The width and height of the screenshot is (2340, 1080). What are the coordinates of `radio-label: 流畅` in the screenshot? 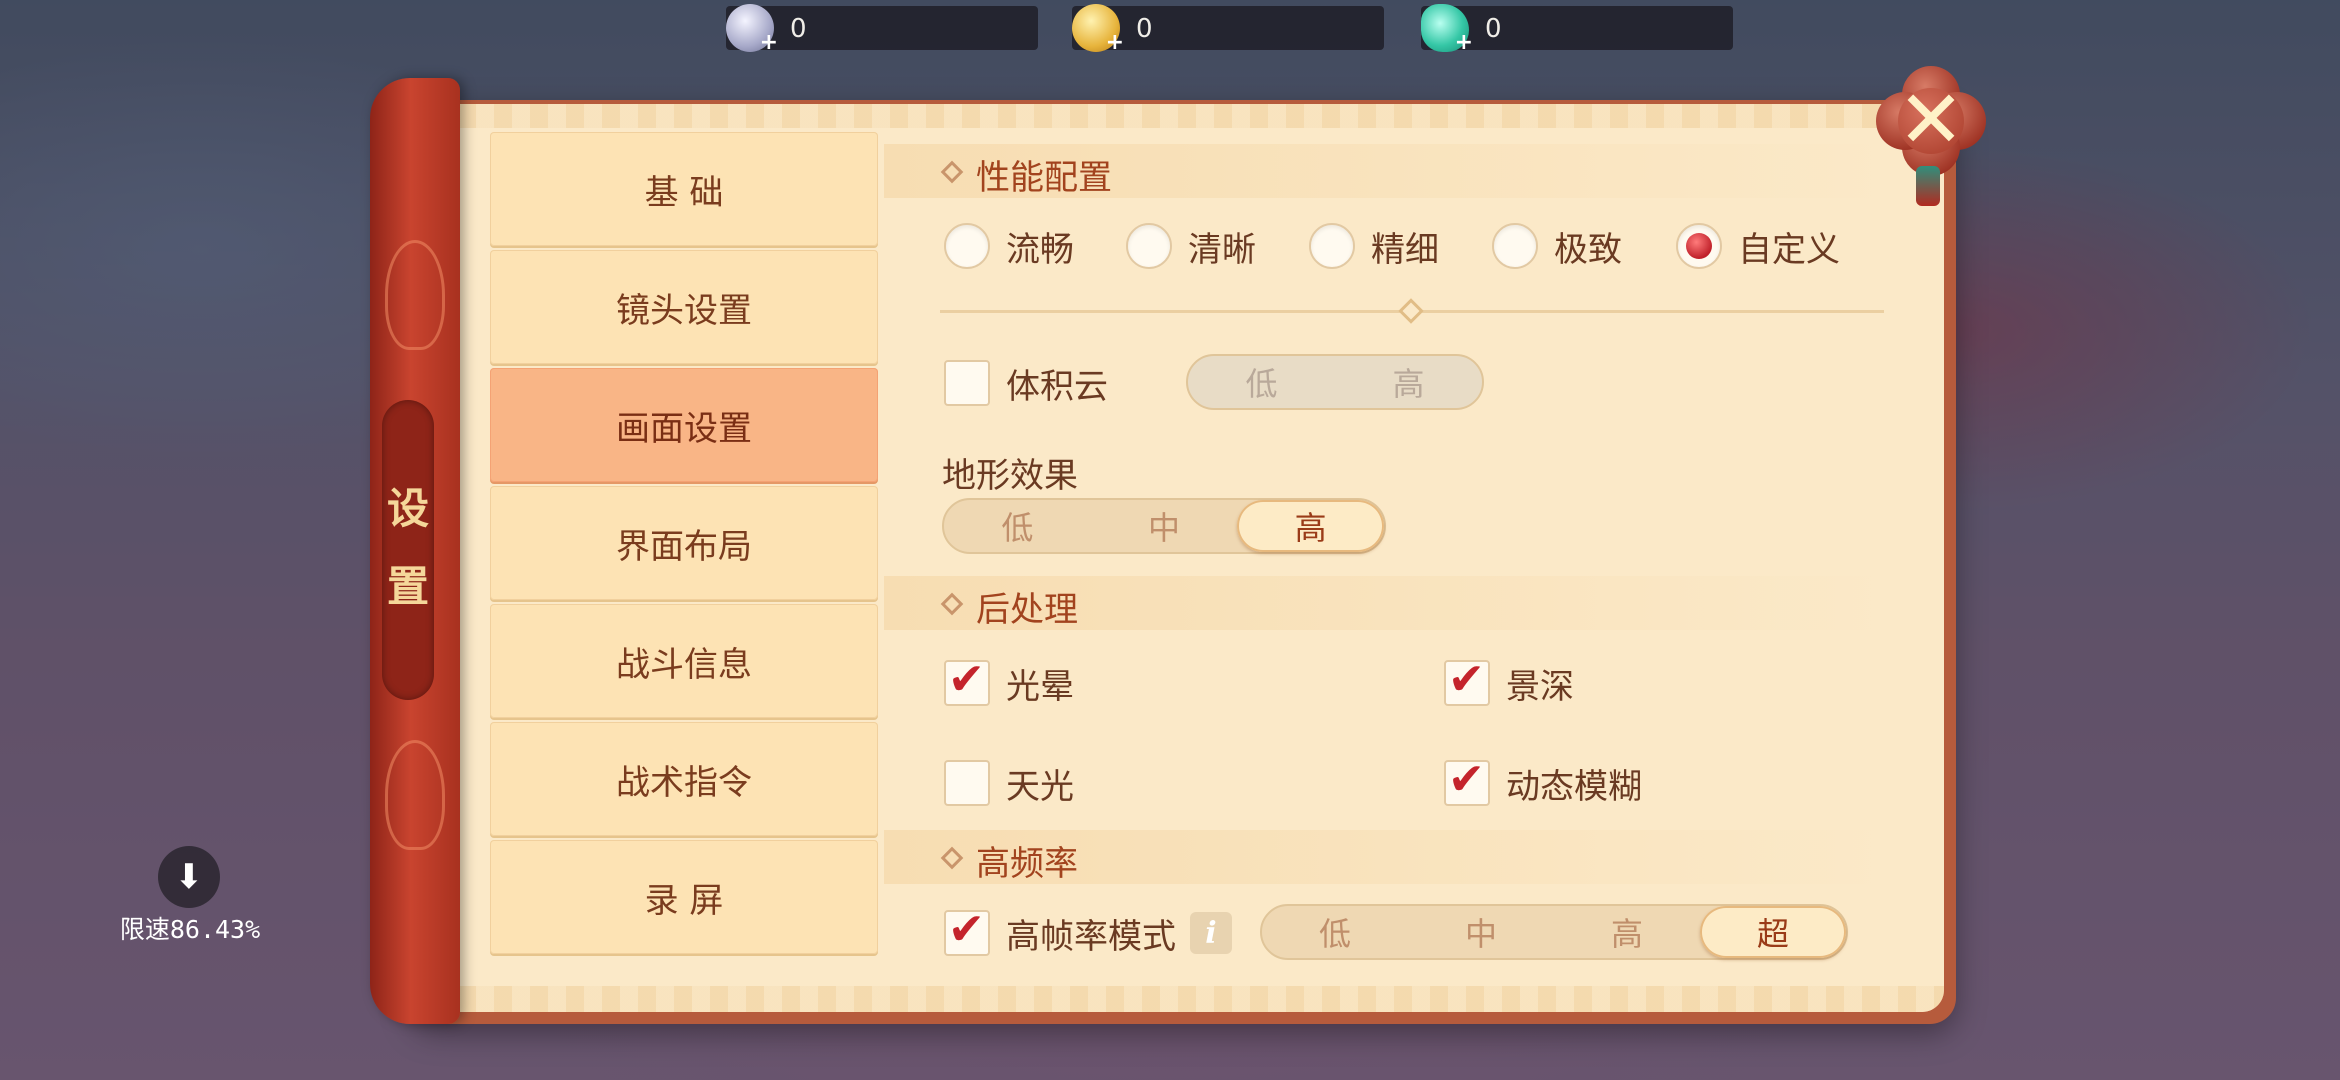 It's located at (1040, 249).